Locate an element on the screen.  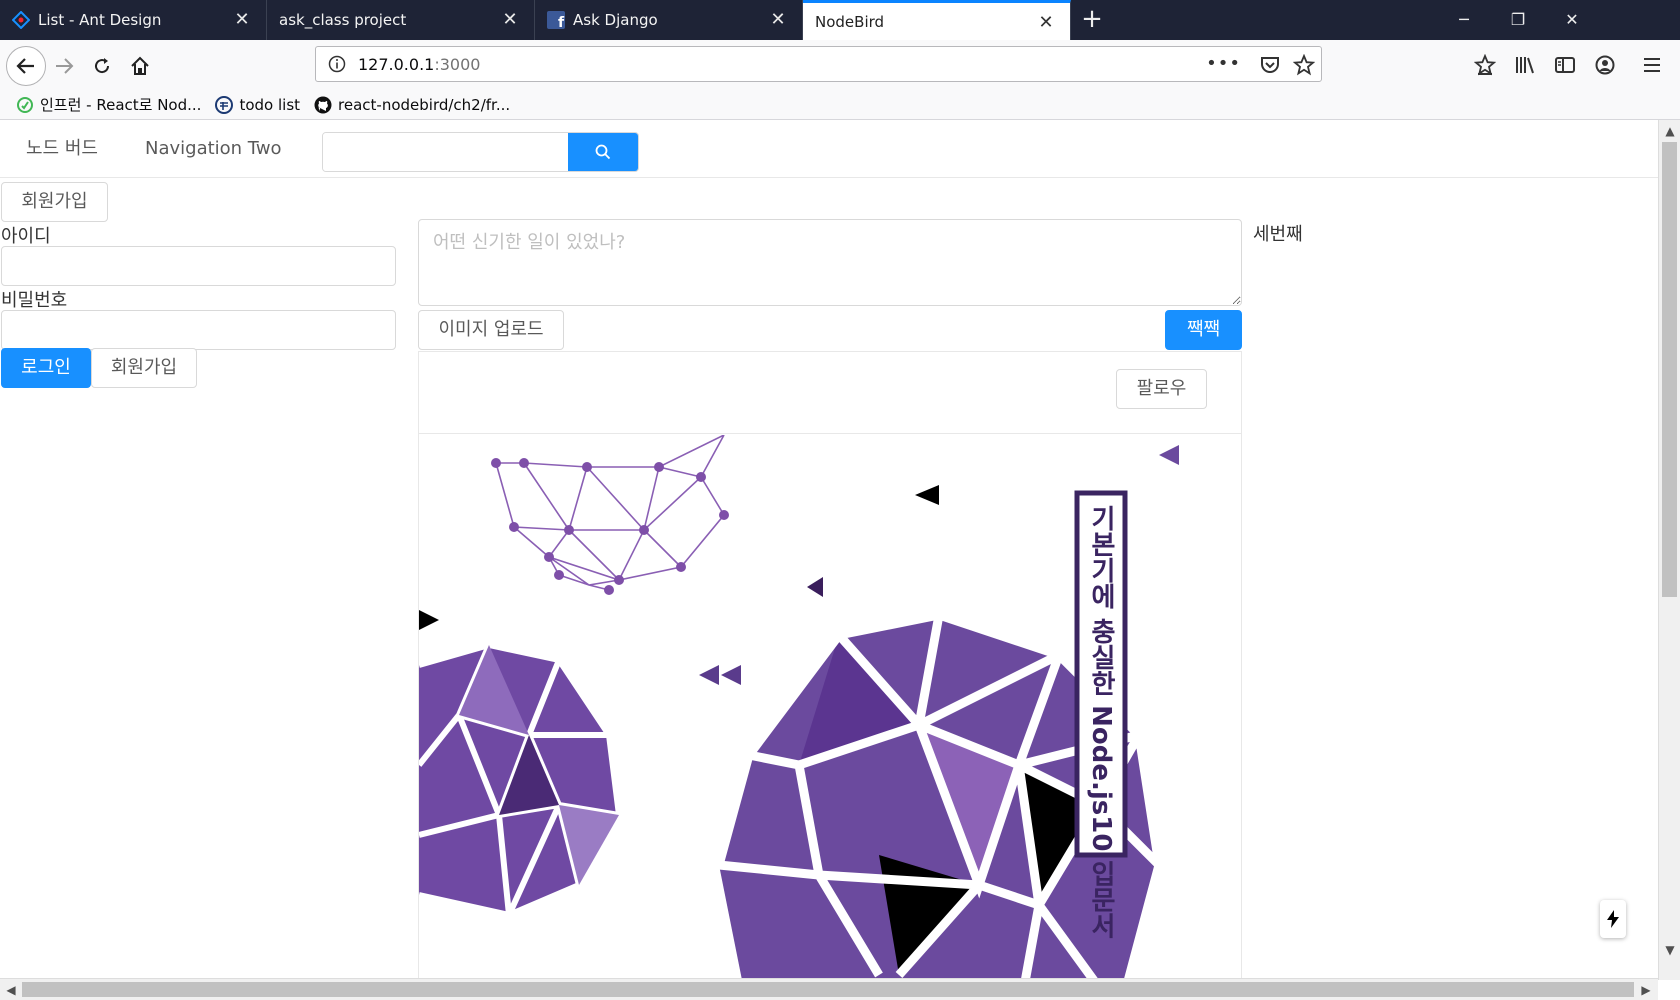
search-button is located at coordinates (603, 152).